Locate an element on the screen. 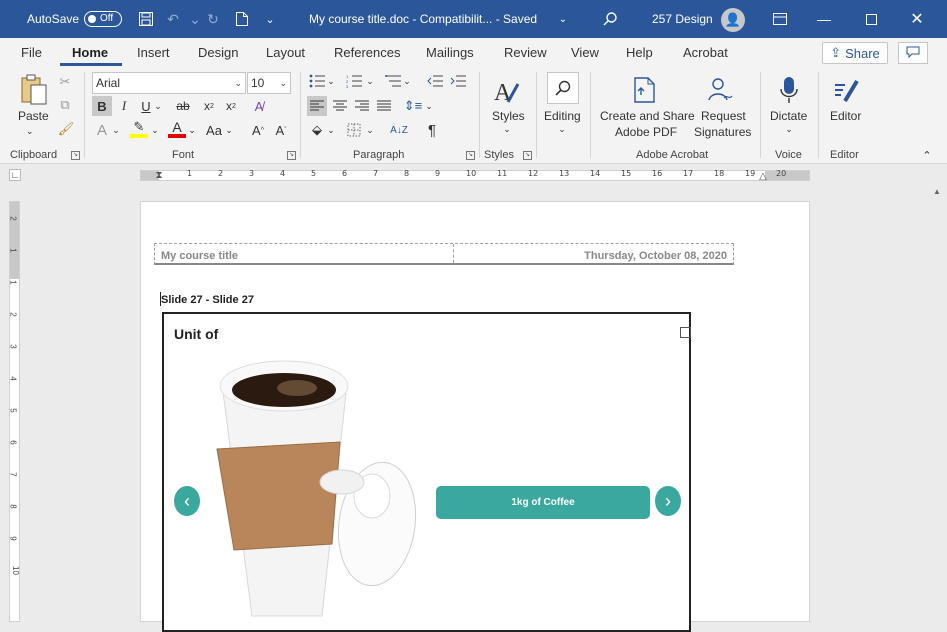 The image size is (947, 632). clipboard-launcher-icon: ↘ is located at coordinates (75, 155).